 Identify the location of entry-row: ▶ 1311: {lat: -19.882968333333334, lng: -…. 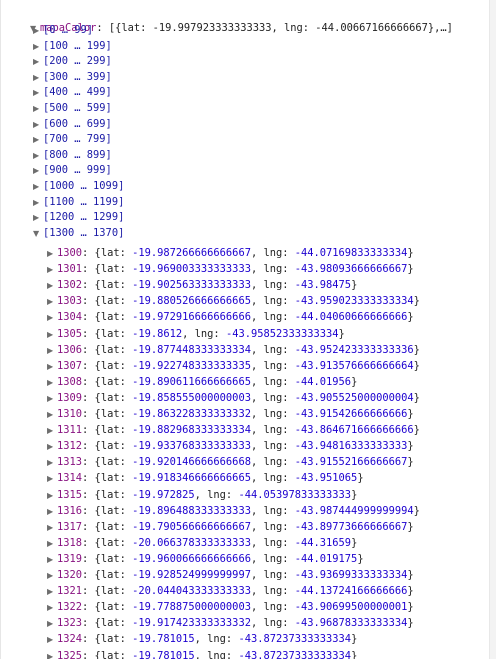
(233, 430).